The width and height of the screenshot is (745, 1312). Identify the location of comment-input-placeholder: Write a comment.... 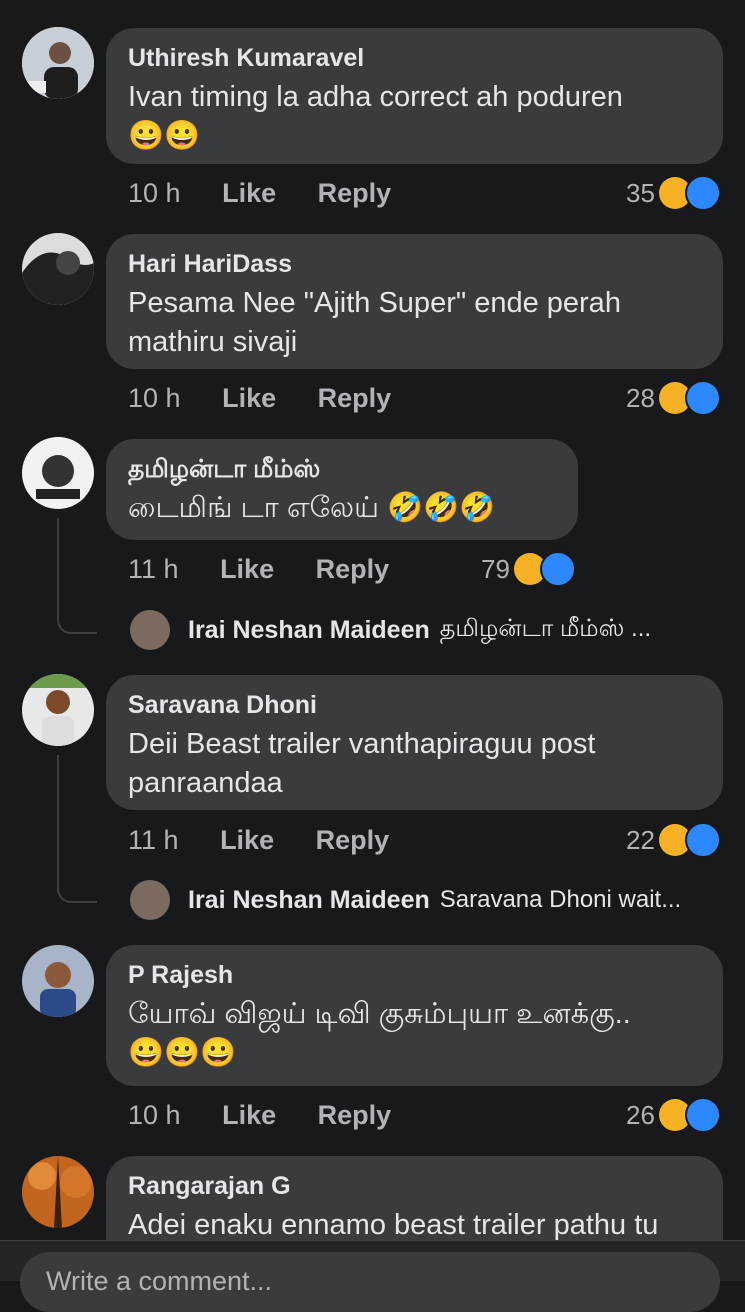
(159, 1281).